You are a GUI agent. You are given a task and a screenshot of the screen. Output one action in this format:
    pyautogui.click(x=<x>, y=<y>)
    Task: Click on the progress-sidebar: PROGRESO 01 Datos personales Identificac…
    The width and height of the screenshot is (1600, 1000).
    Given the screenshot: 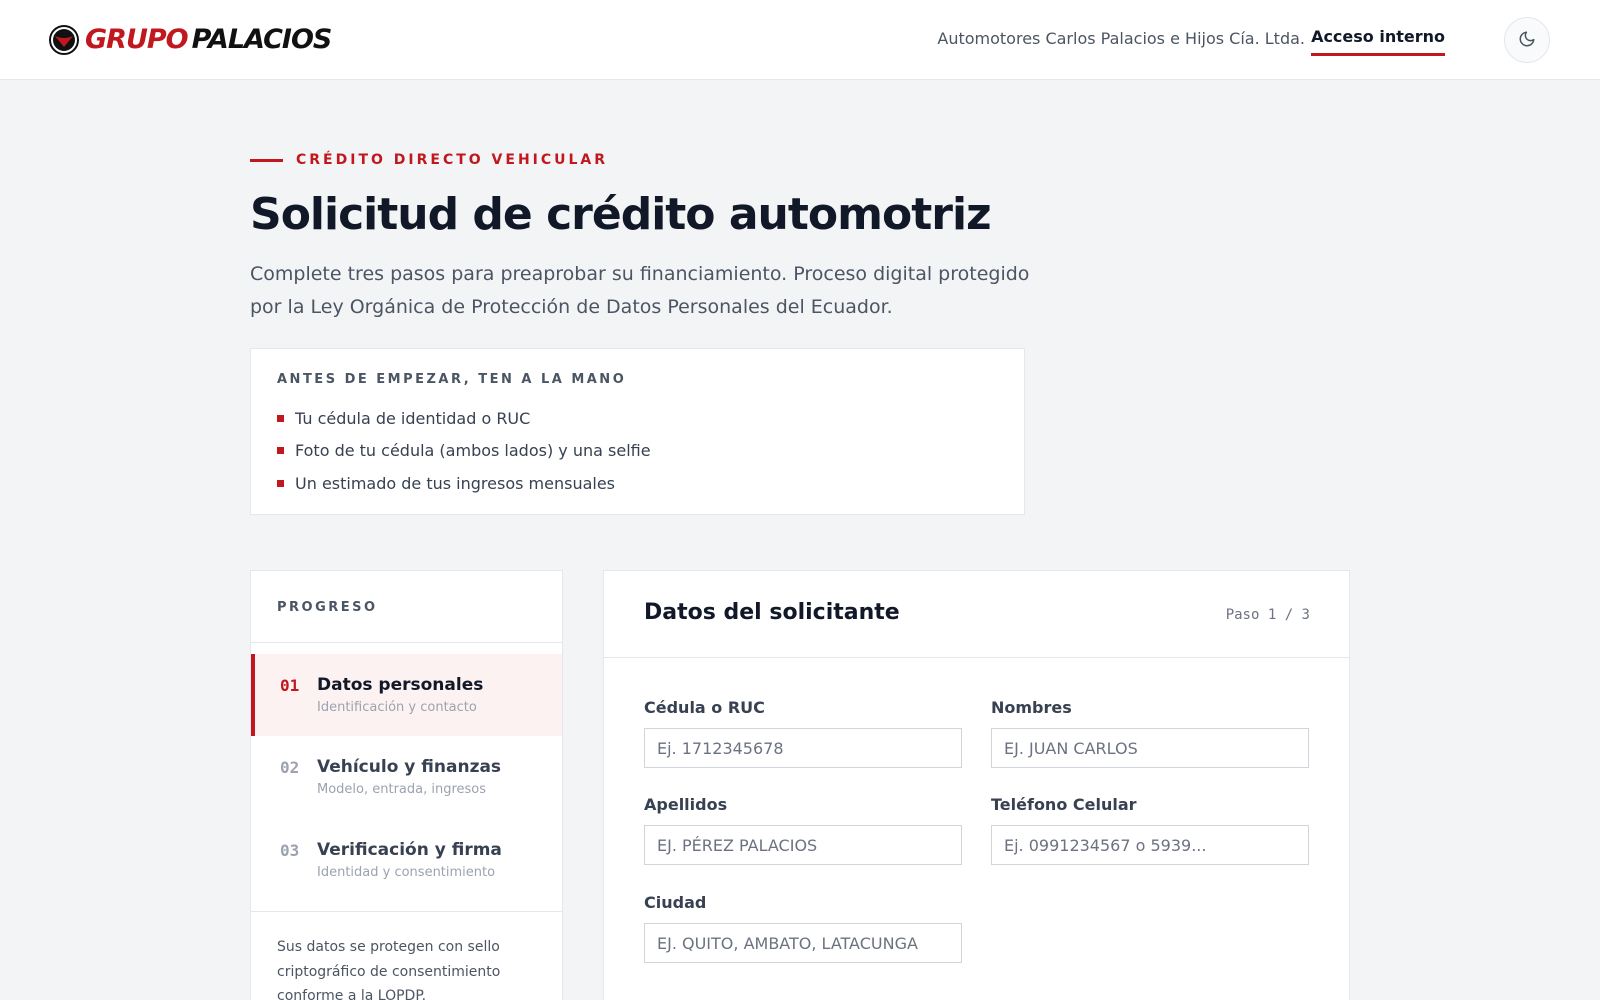 What is the action you would take?
    pyautogui.click(x=406, y=785)
    